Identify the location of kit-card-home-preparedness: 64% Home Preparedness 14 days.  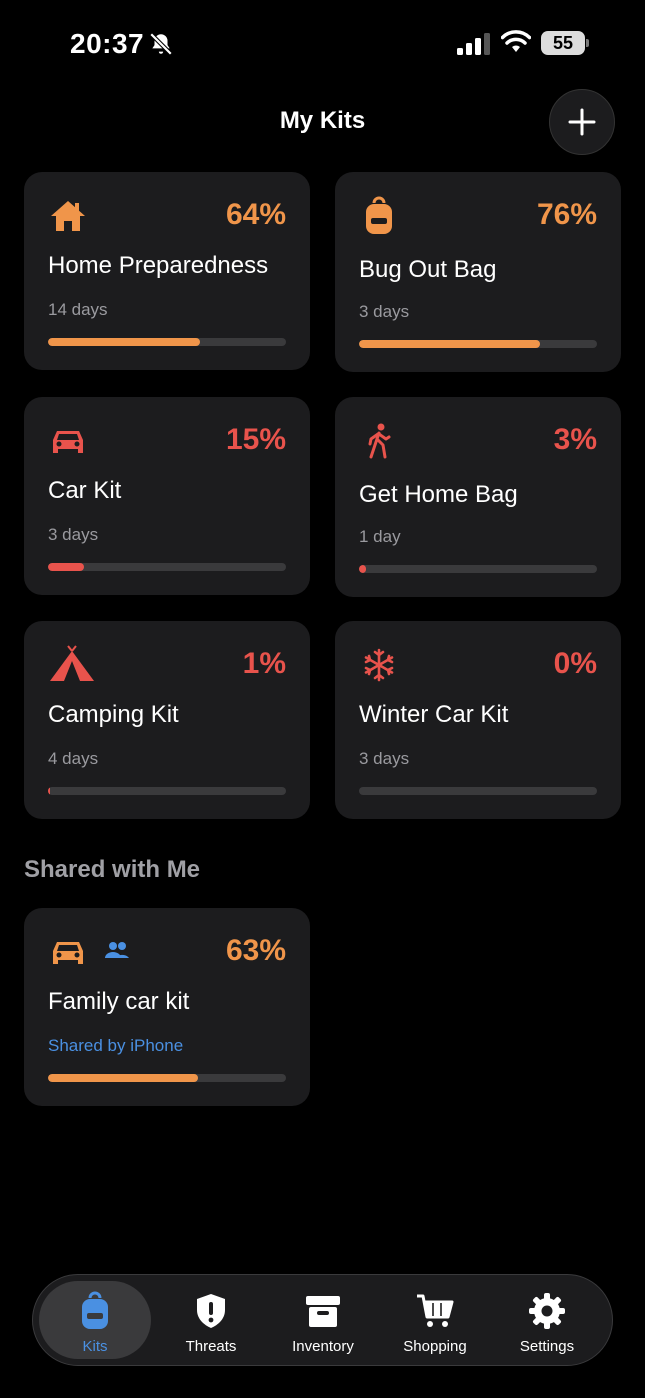
(167, 271).